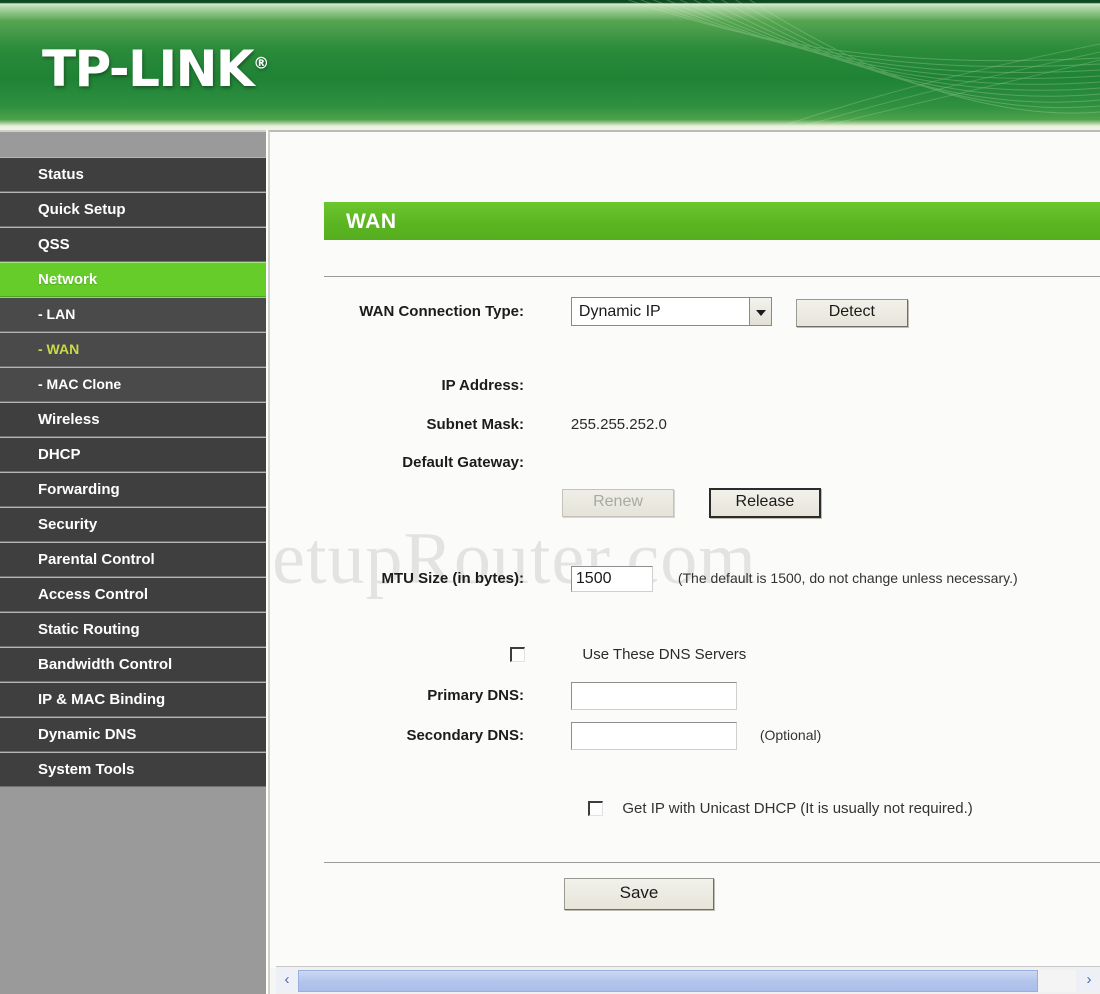  What do you see at coordinates (518, 655) in the screenshot?
I see `use-dns-servers-checkbox` at bounding box center [518, 655].